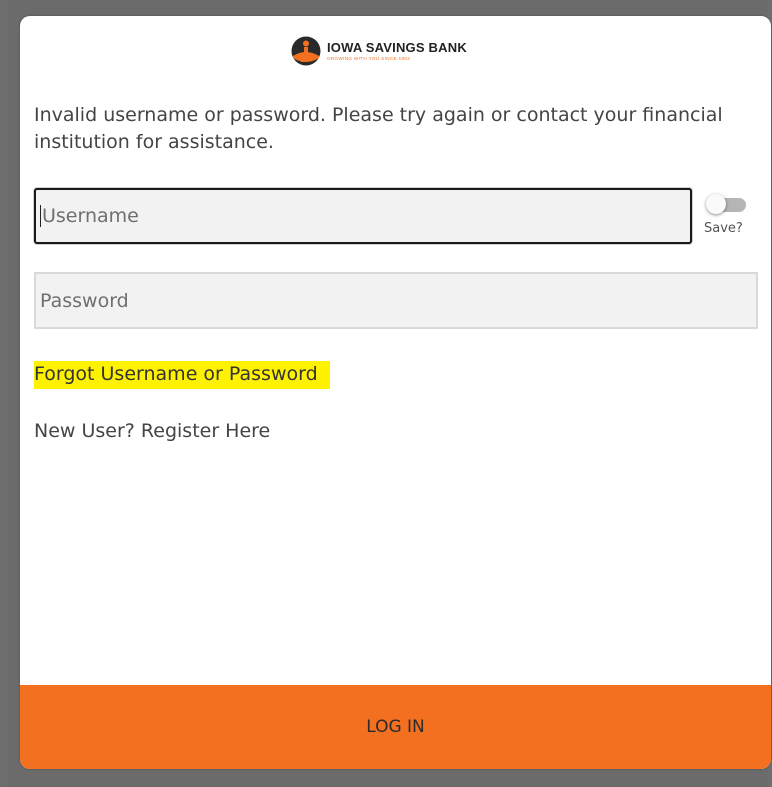 This screenshot has height=787, width=772. Describe the element at coordinates (363, 216) in the screenshot. I see `username-input: Username` at that location.